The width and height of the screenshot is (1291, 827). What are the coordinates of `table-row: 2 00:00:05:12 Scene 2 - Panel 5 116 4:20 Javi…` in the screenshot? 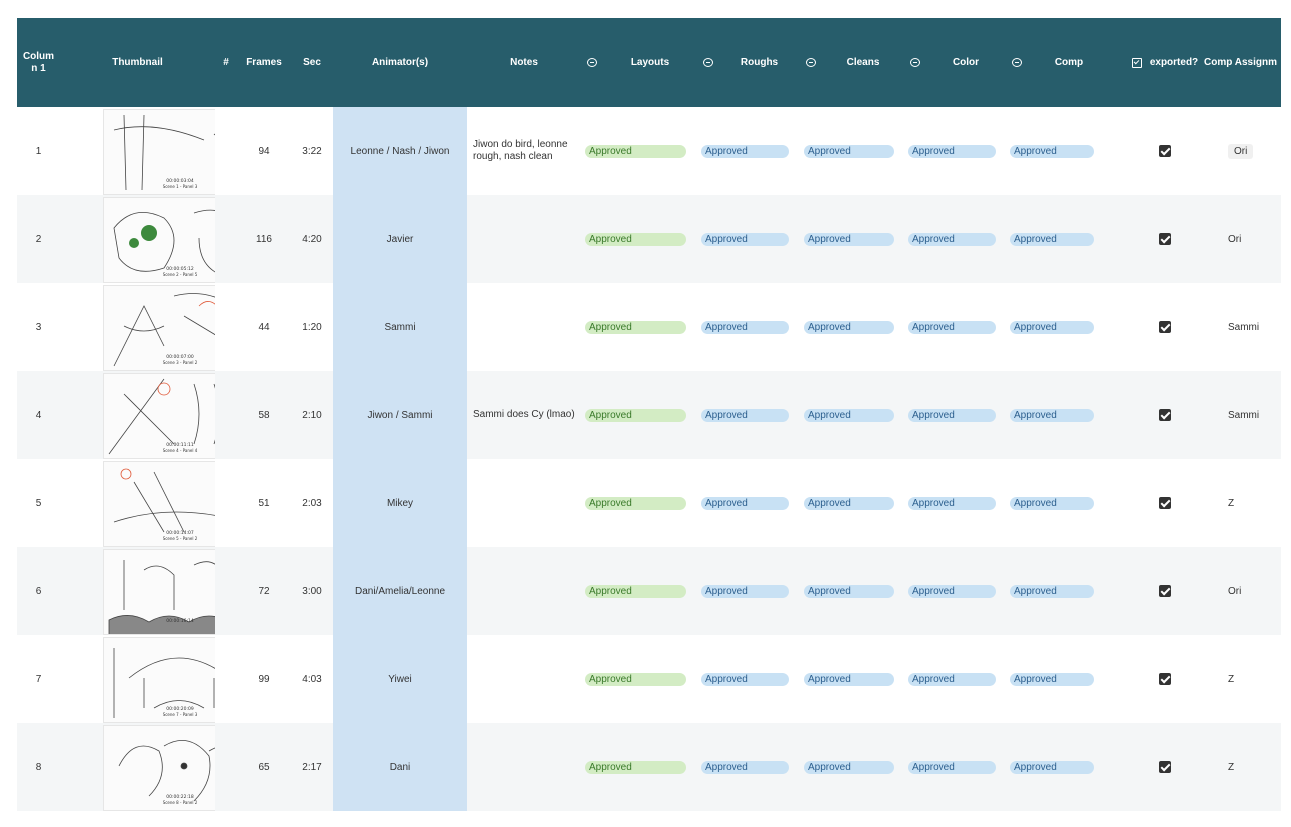 It's located at (649, 239).